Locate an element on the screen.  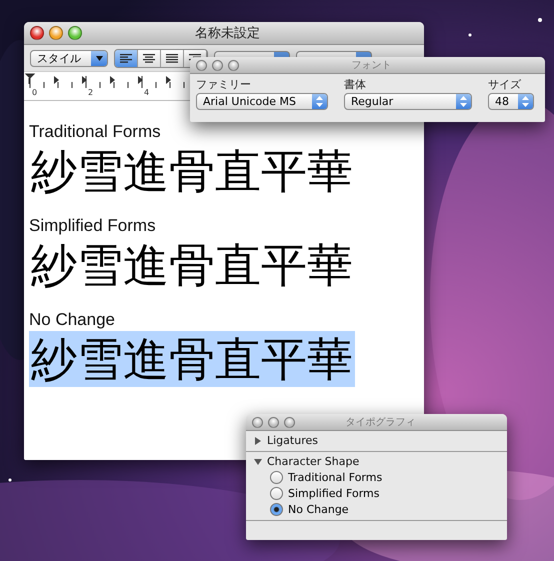
font-popup: 48 is located at coordinates (511, 101).